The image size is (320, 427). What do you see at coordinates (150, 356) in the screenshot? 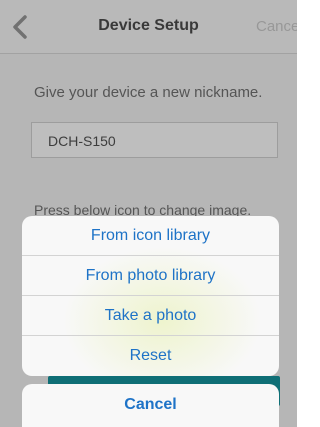
I see `reset-option: Reset` at bounding box center [150, 356].